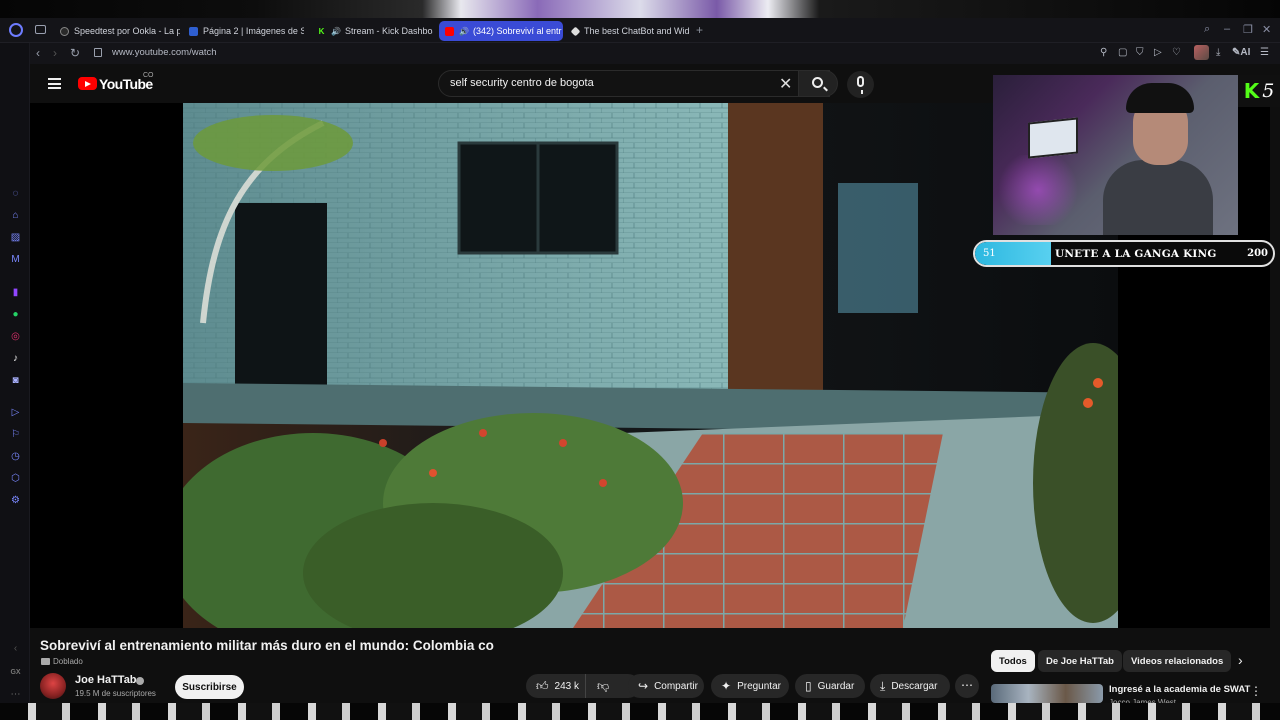 The width and height of the screenshot is (1280, 720). What do you see at coordinates (87, 83) in the screenshot?
I see `youtube-logo-icon` at bounding box center [87, 83].